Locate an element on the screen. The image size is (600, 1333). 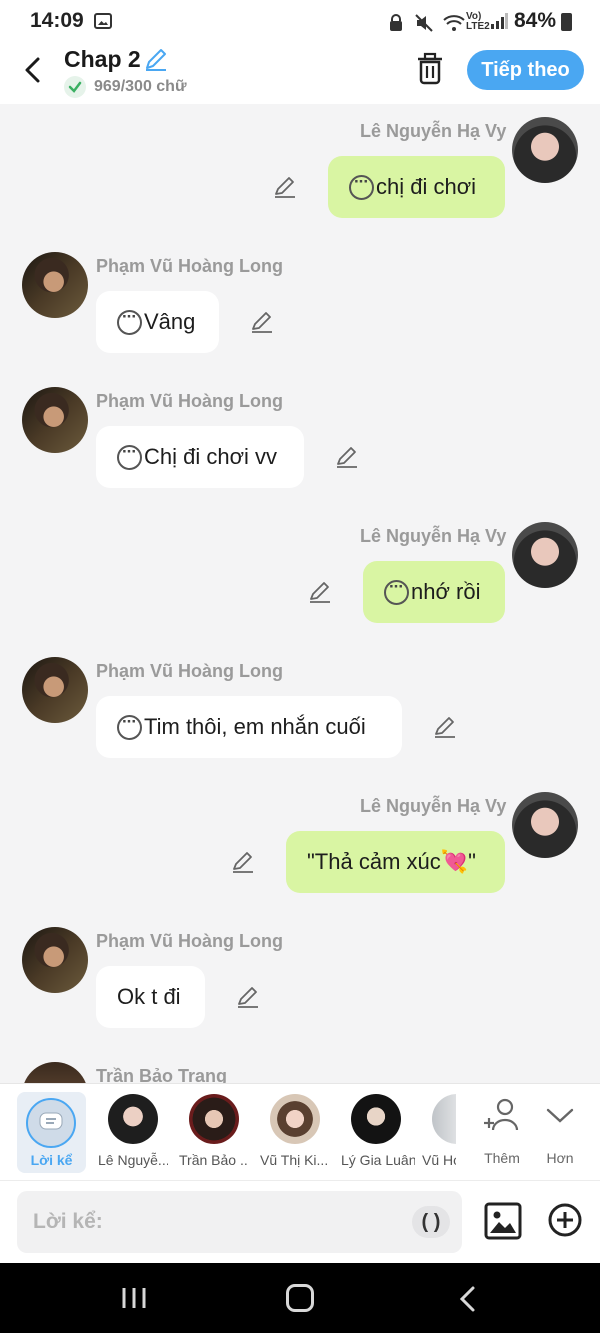
edit-title-pencil-icon is located at coordinates (156, 59).